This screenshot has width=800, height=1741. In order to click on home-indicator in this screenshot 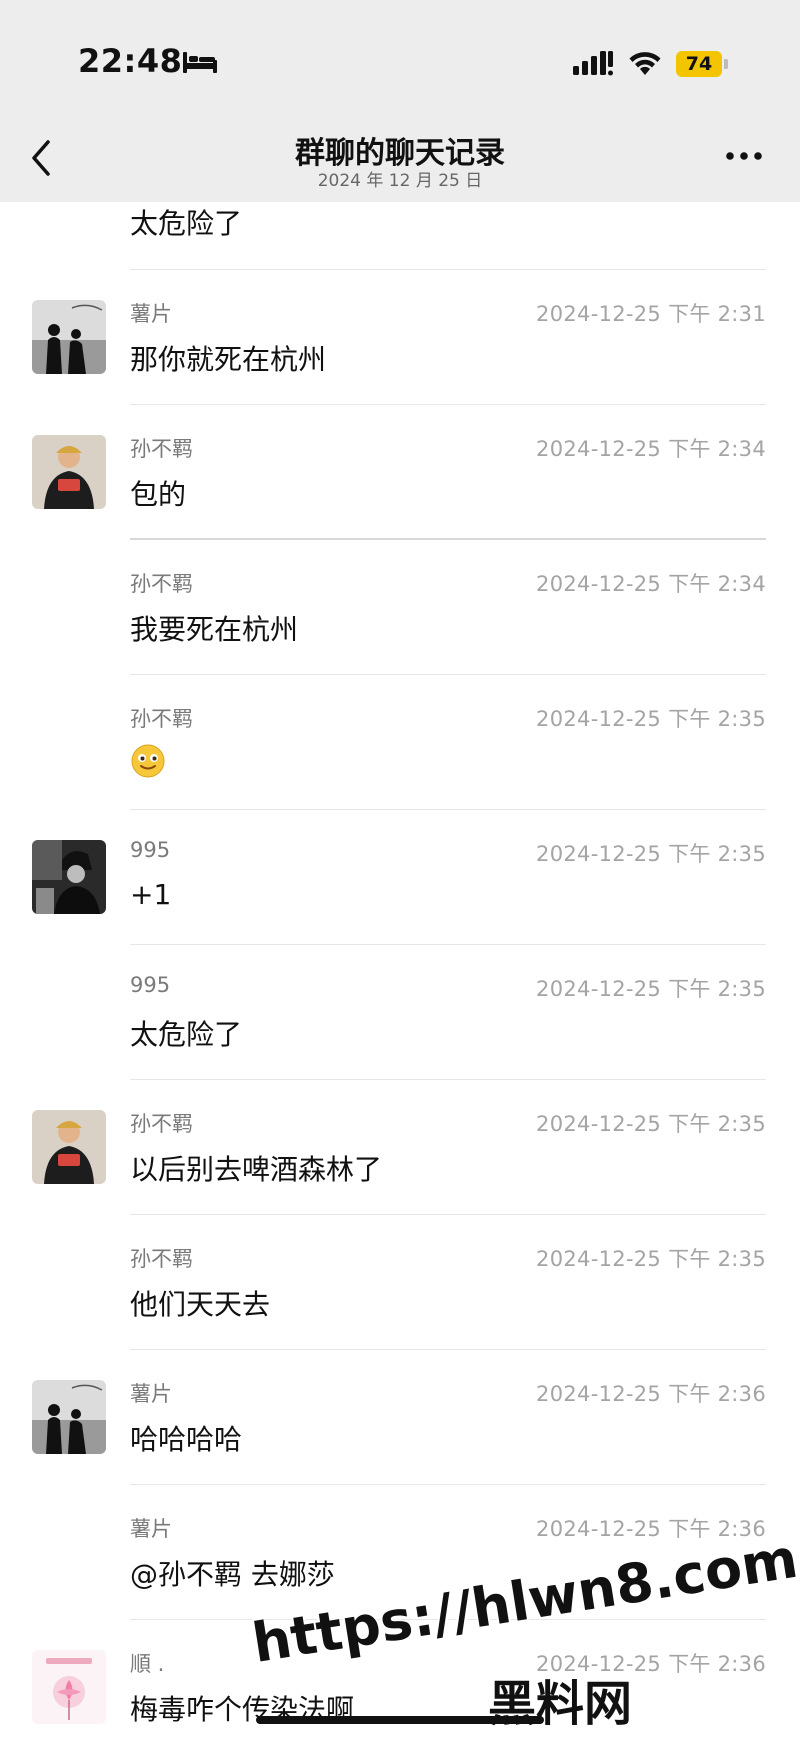, I will do `click(400, 1720)`.